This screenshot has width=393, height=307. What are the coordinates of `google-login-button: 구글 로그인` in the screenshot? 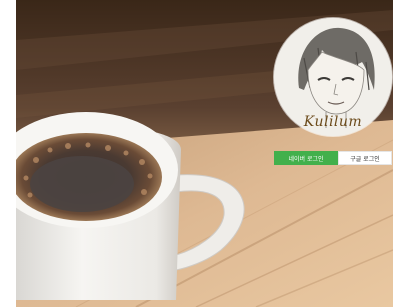 It's located at (365, 158).